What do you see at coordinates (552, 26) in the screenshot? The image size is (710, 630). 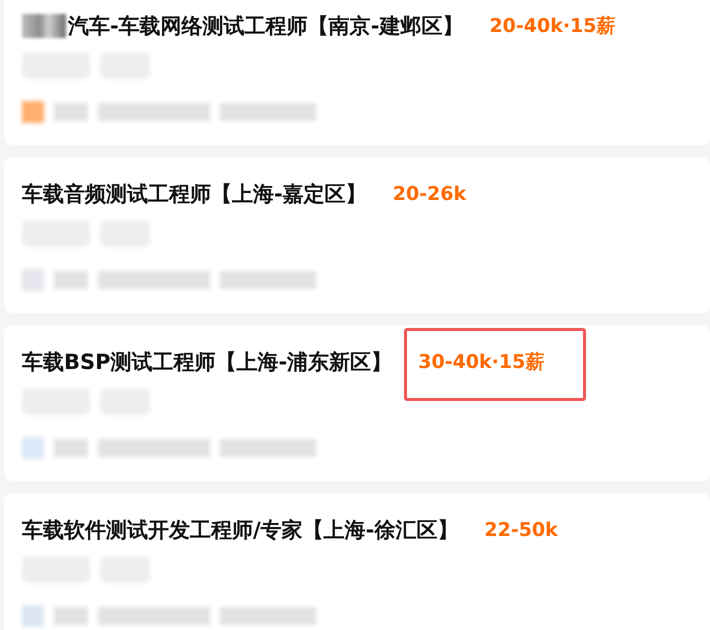 I see `salary: 20-40k·15薪` at bounding box center [552, 26].